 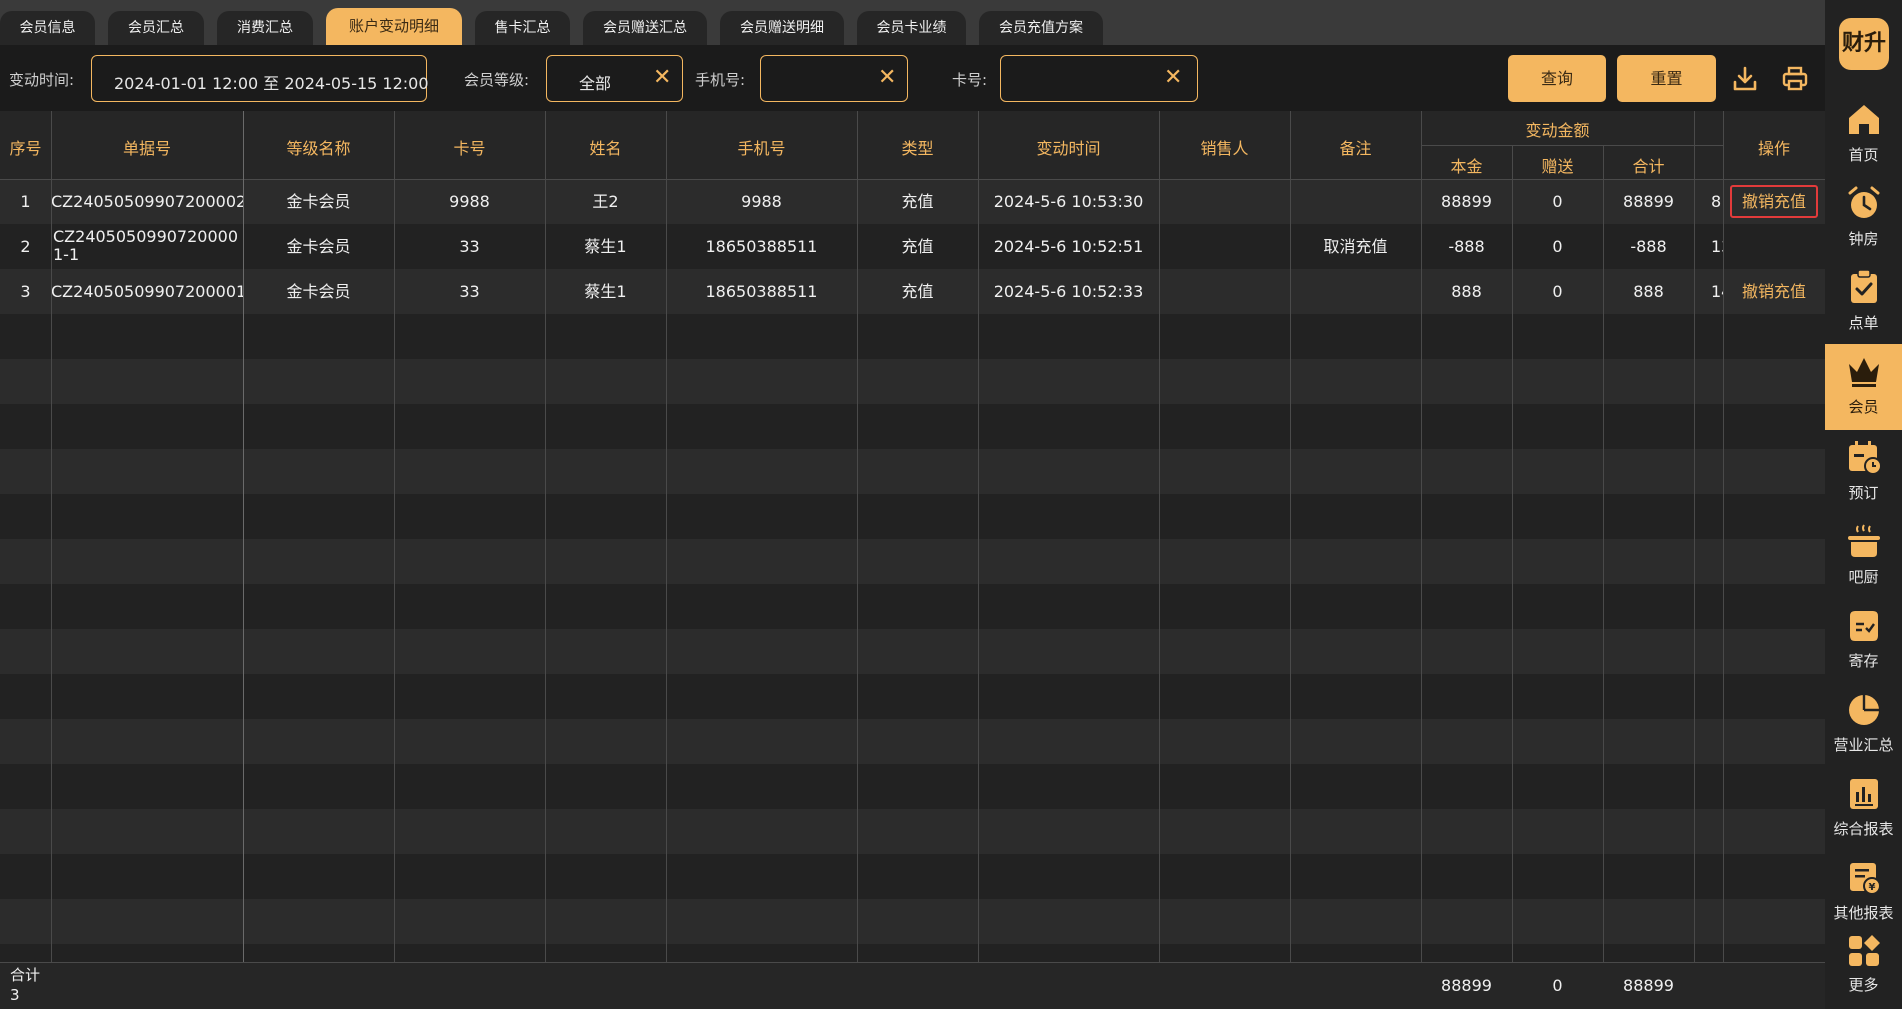 What do you see at coordinates (1795, 79) in the screenshot?
I see `print-icon` at bounding box center [1795, 79].